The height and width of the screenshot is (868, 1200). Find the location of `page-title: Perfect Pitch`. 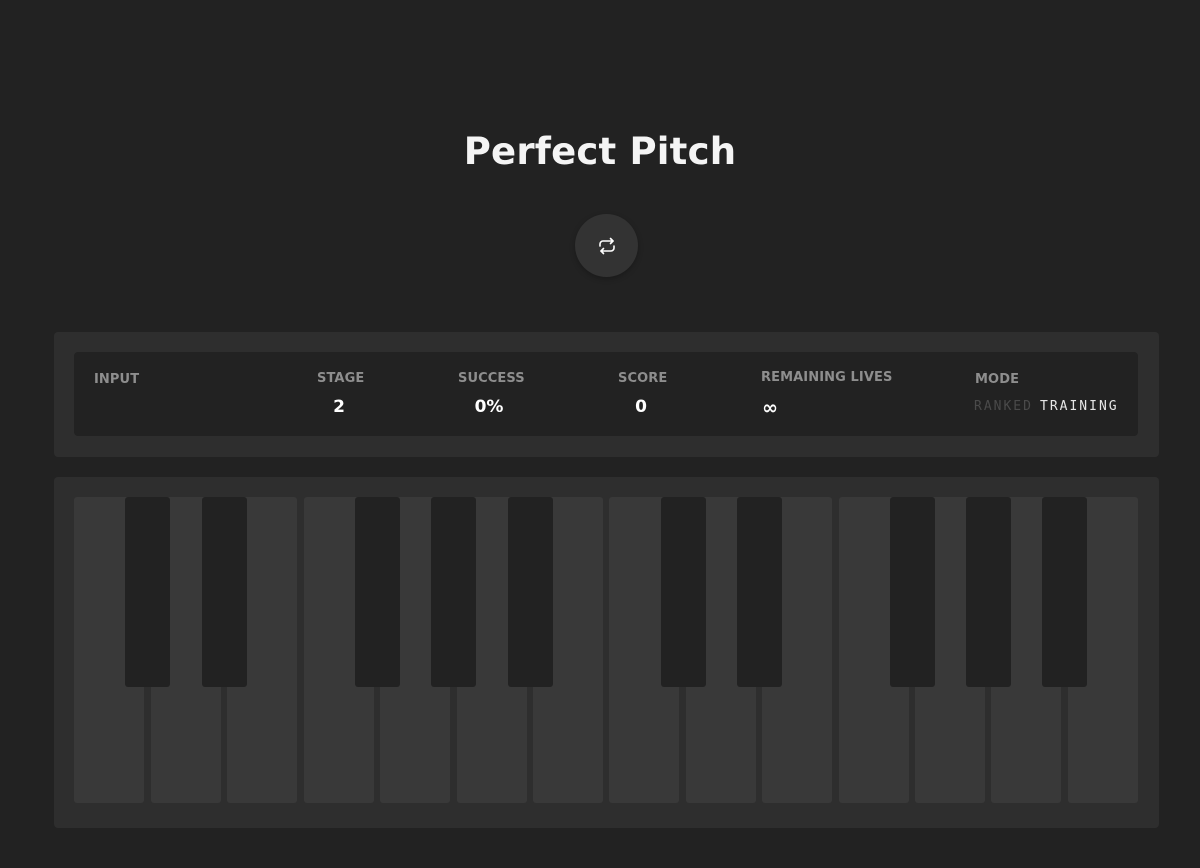

page-title: Perfect Pitch is located at coordinates (600, 151).